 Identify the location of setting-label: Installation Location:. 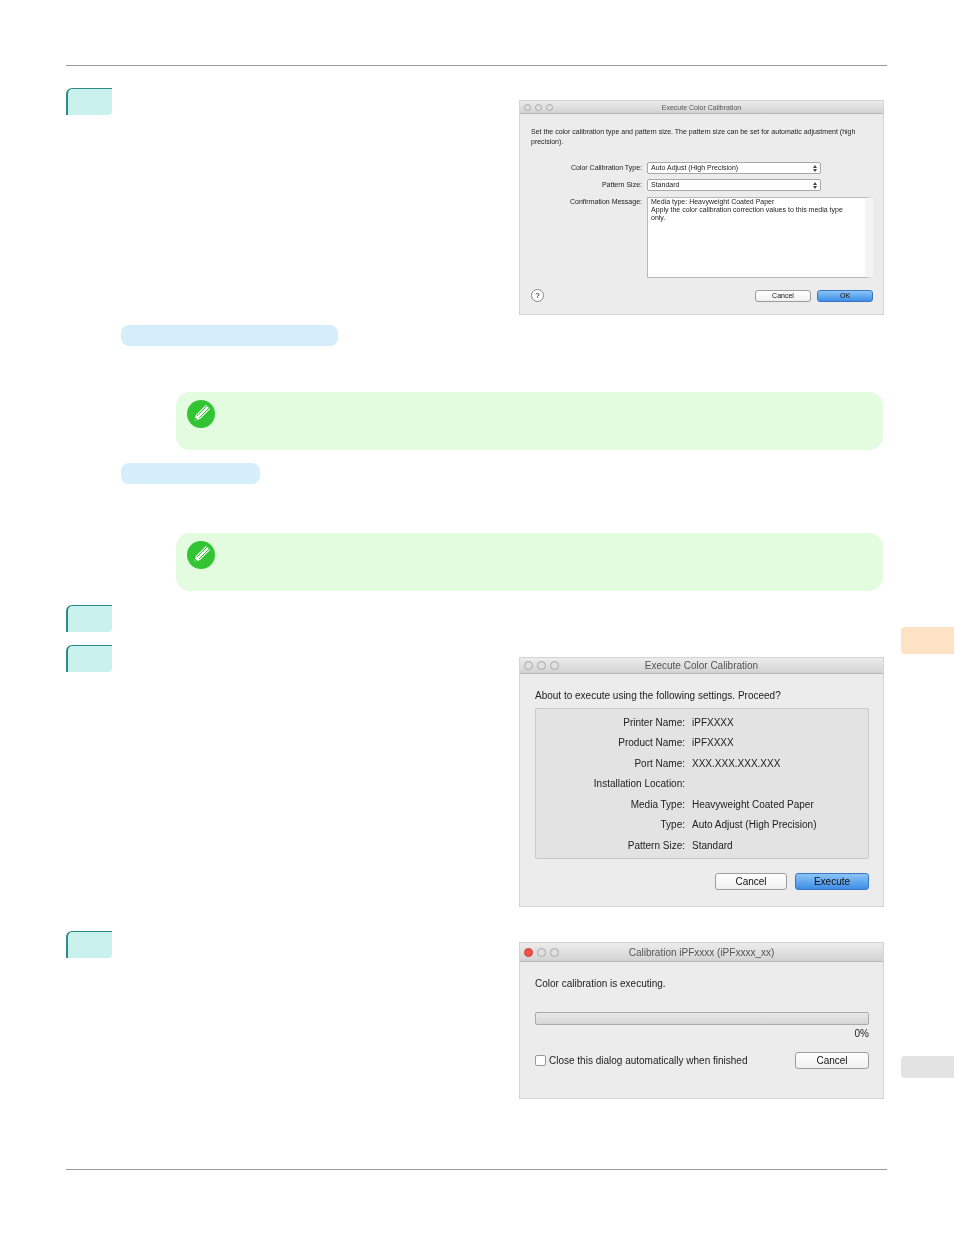
(639, 784).